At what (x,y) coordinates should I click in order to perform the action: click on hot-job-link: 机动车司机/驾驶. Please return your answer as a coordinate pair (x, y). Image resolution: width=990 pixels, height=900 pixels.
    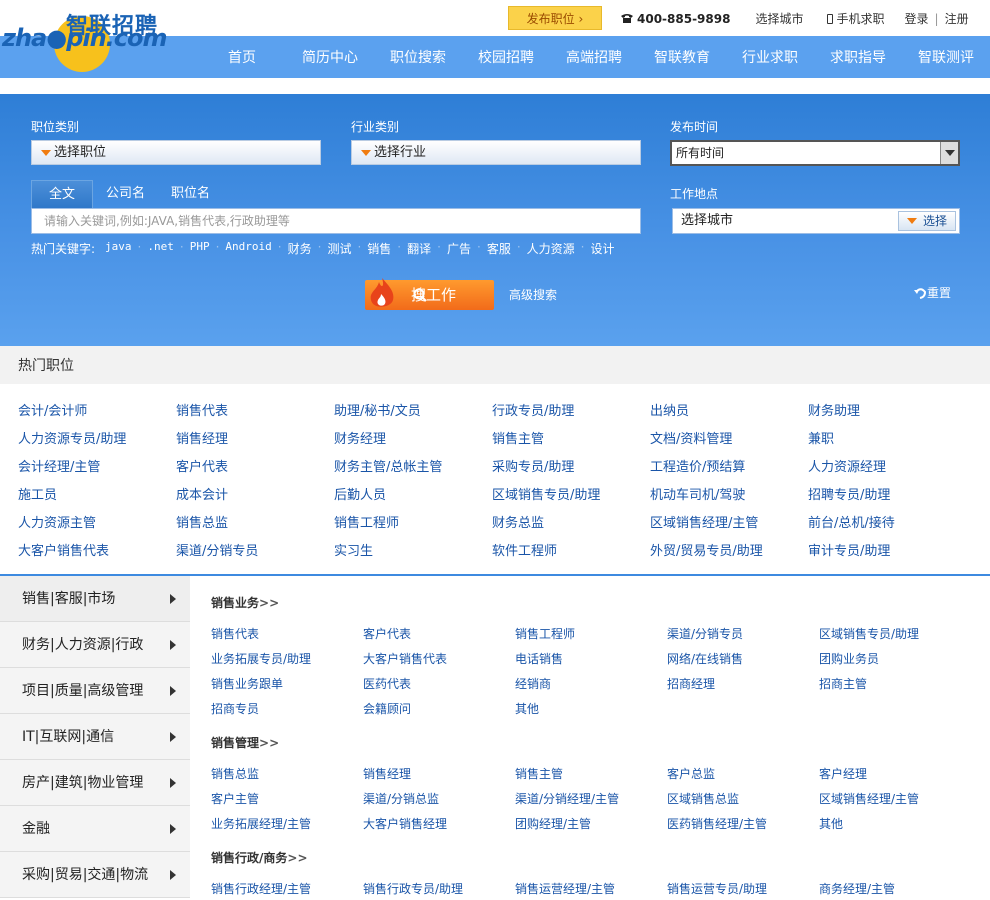
    Looking at the image, I should click on (697, 493).